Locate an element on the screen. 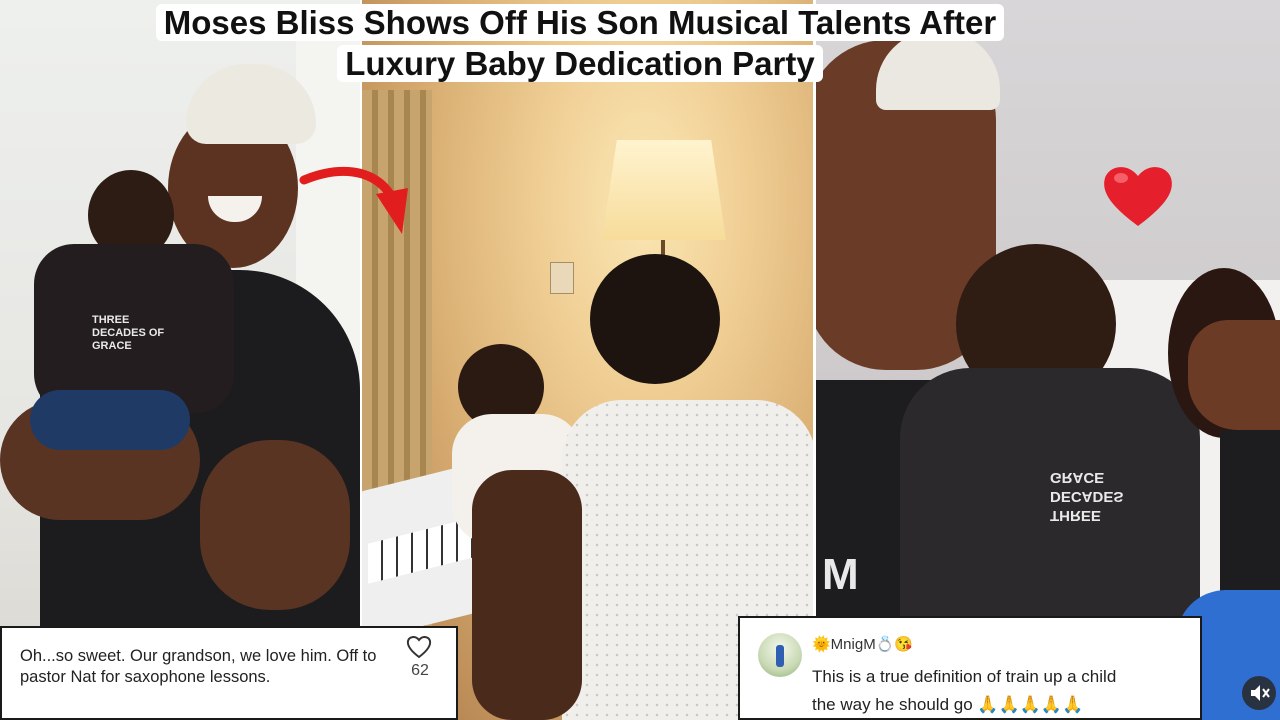  mute-button is located at coordinates (1259, 693).